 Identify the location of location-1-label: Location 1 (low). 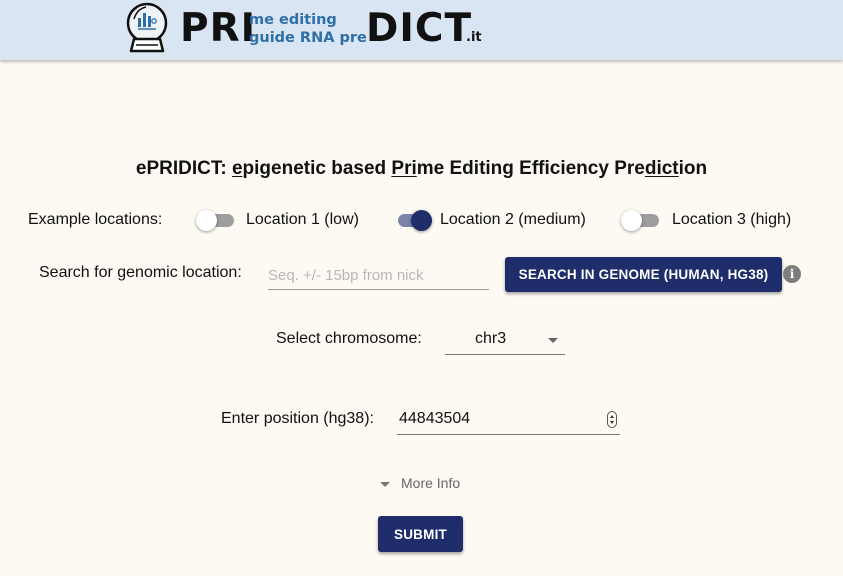
(302, 220).